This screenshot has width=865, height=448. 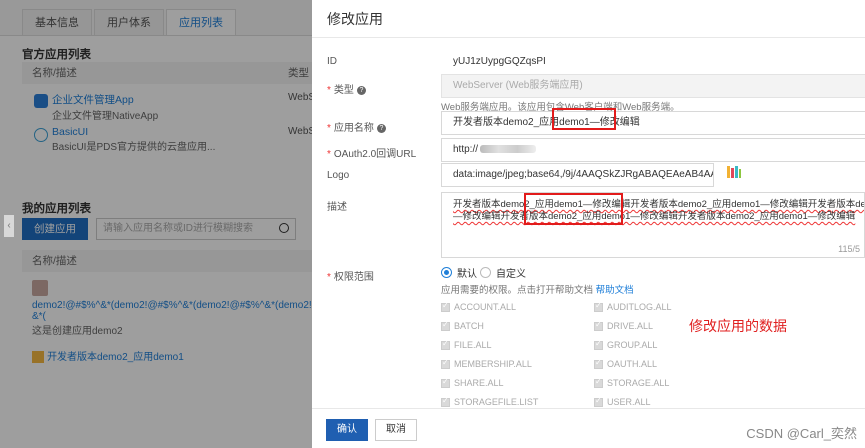 I want to click on watermark: CSDN @Carl_奕然, so click(x=801, y=433).